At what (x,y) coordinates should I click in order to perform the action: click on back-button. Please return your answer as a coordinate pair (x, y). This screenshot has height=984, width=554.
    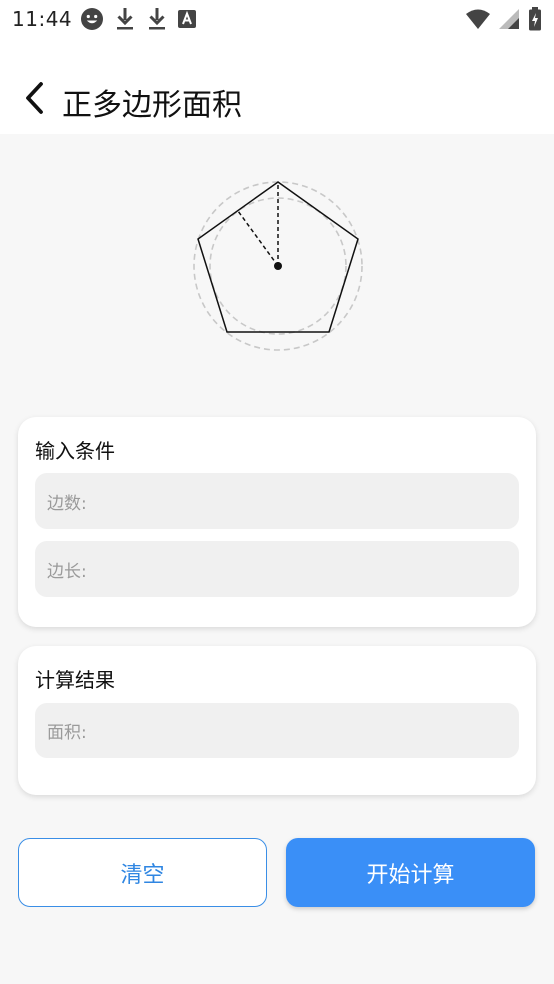
    Looking at the image, I should click on (34, 98).